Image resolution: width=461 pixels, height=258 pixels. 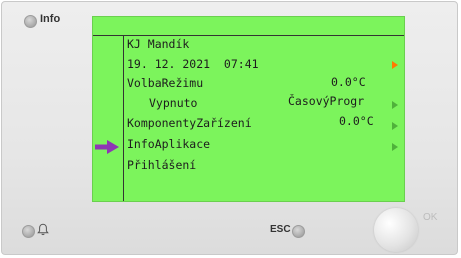 I want to click on alarm-button, so click(x=37, y=230).